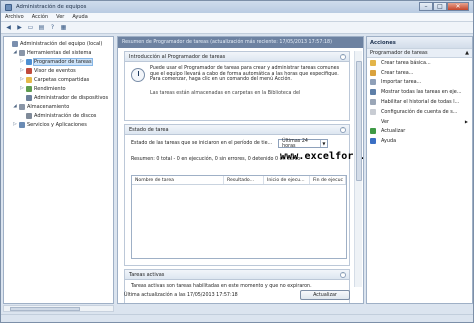 This screenshot has width=474, height=323. What do you see at coordinates (237, 130) in the screenshot?
I see `task-status-header: Estado de tarea ˄` at bounding box center [237, 130].